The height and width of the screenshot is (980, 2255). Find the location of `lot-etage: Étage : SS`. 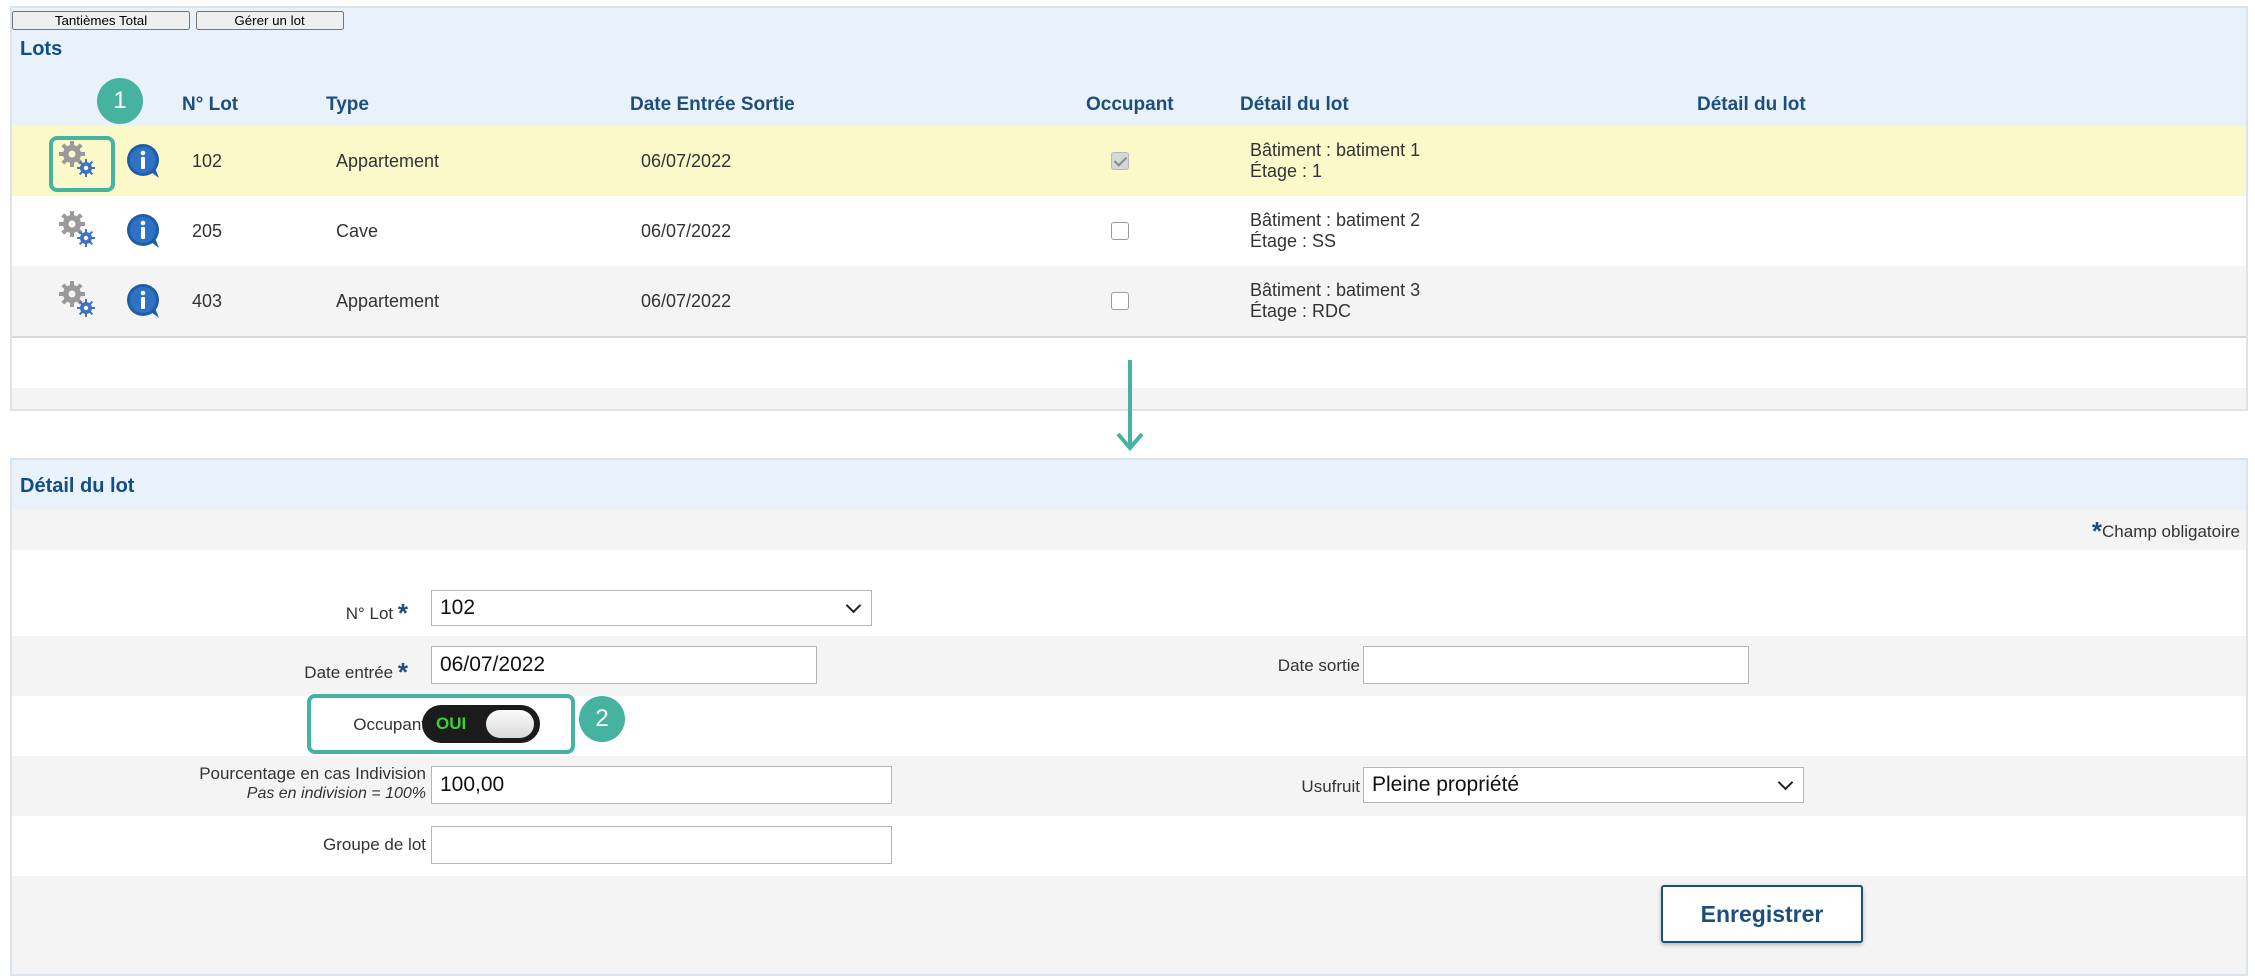

lot-etage: Étage : SS is located at coordinates (1293, 241).